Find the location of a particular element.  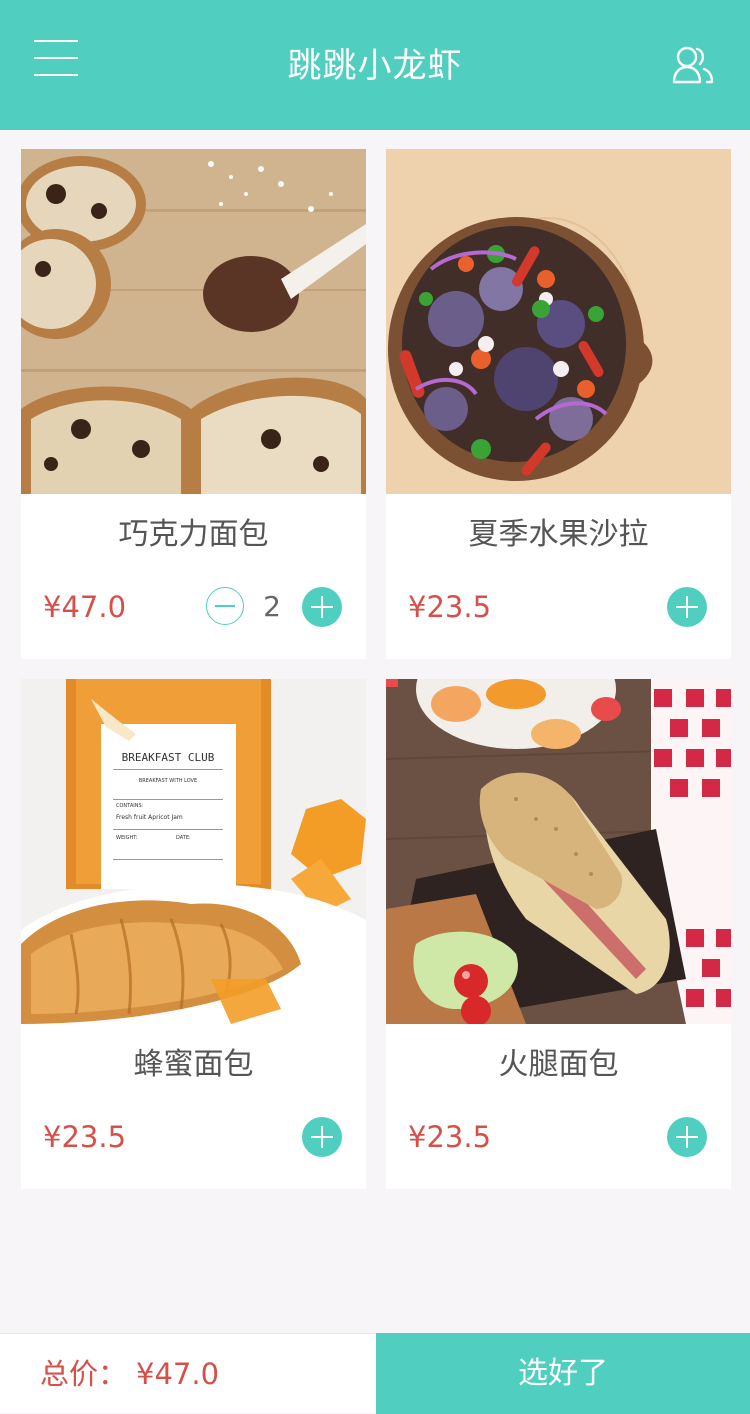

svg-text: BREAKFAST WITH LOVE is located at coordinates (168, 781).